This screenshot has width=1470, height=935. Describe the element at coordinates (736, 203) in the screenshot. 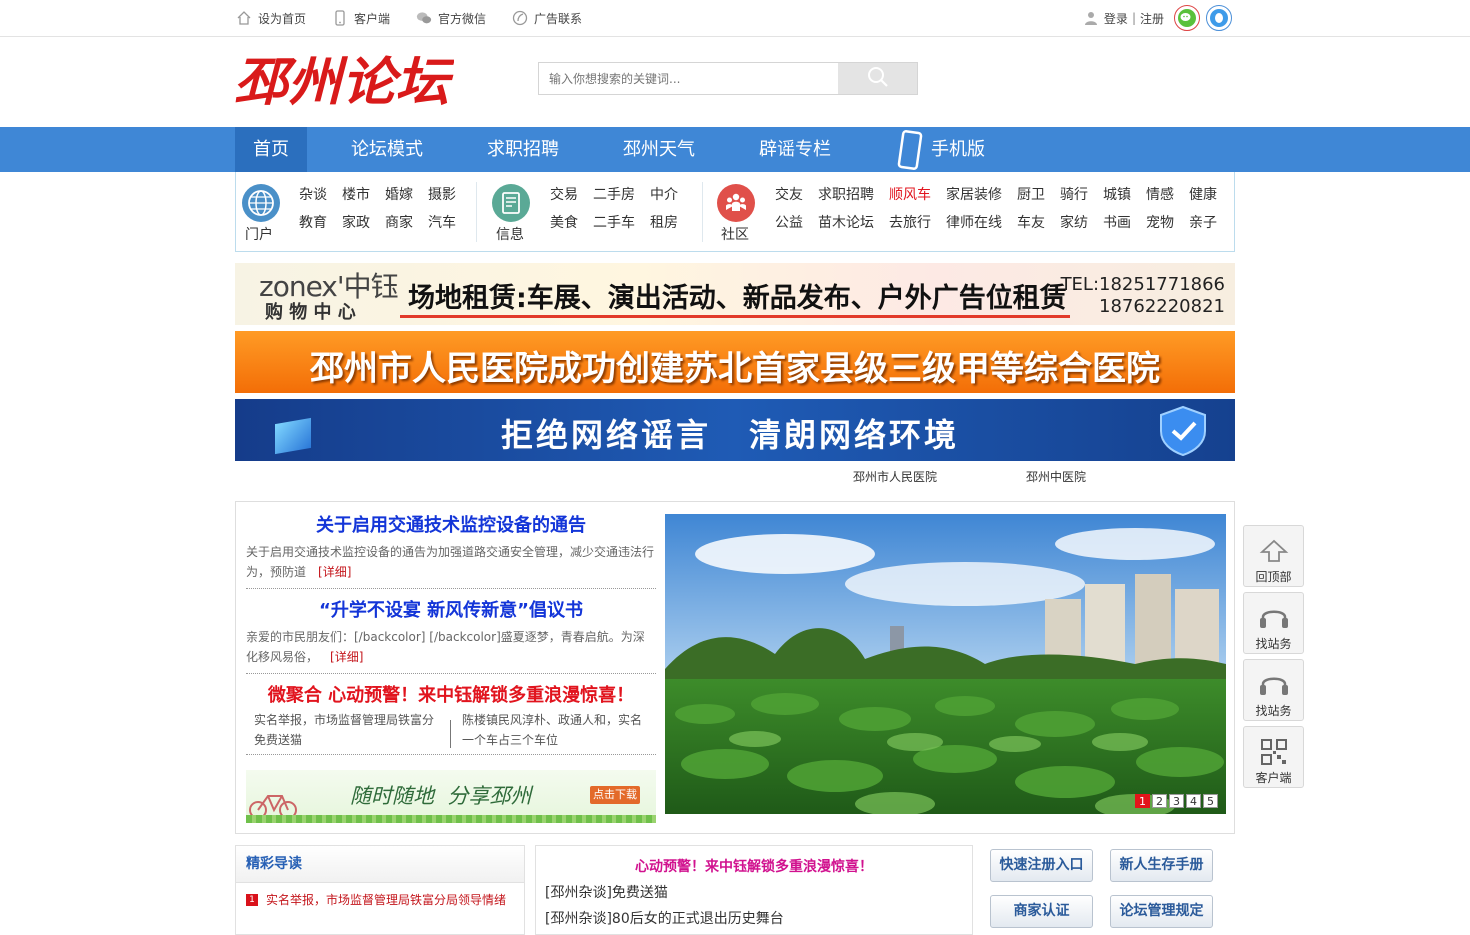

I see `community-people-icon` at that location.